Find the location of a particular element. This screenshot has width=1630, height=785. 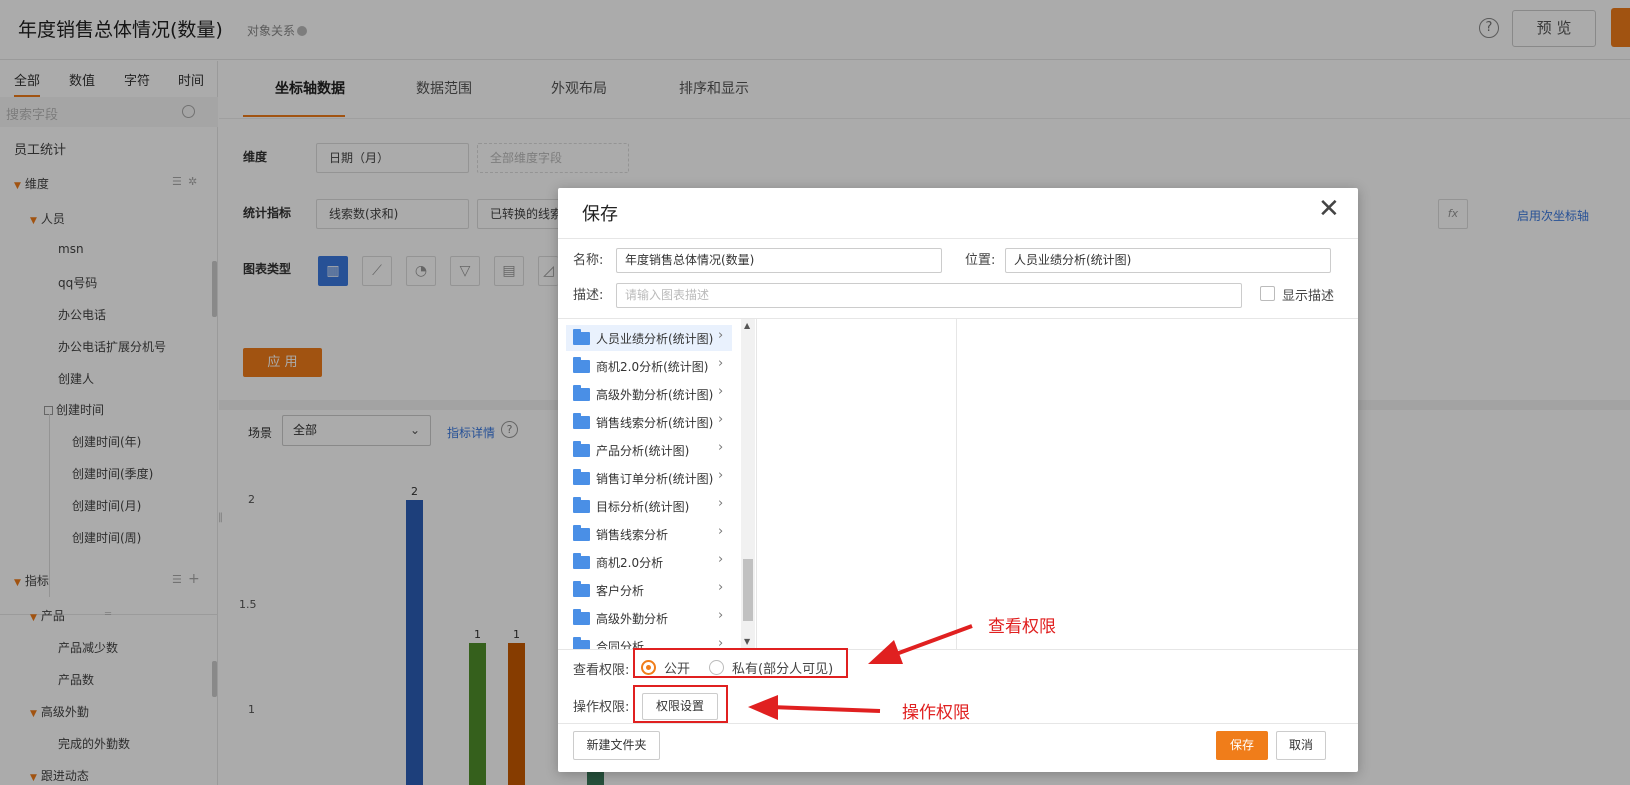

operation-permission-arrow-shaft is located at coordinates (825, 709).